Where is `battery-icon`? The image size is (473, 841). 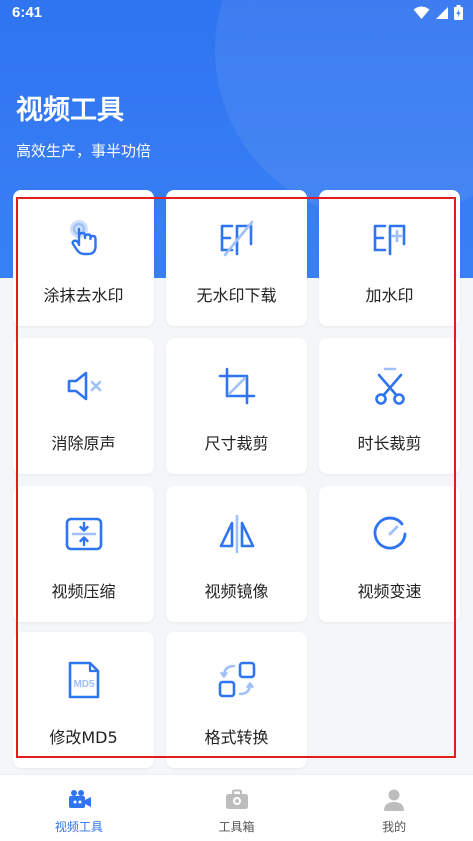 battery-icon is located at coordinates (458, 12).